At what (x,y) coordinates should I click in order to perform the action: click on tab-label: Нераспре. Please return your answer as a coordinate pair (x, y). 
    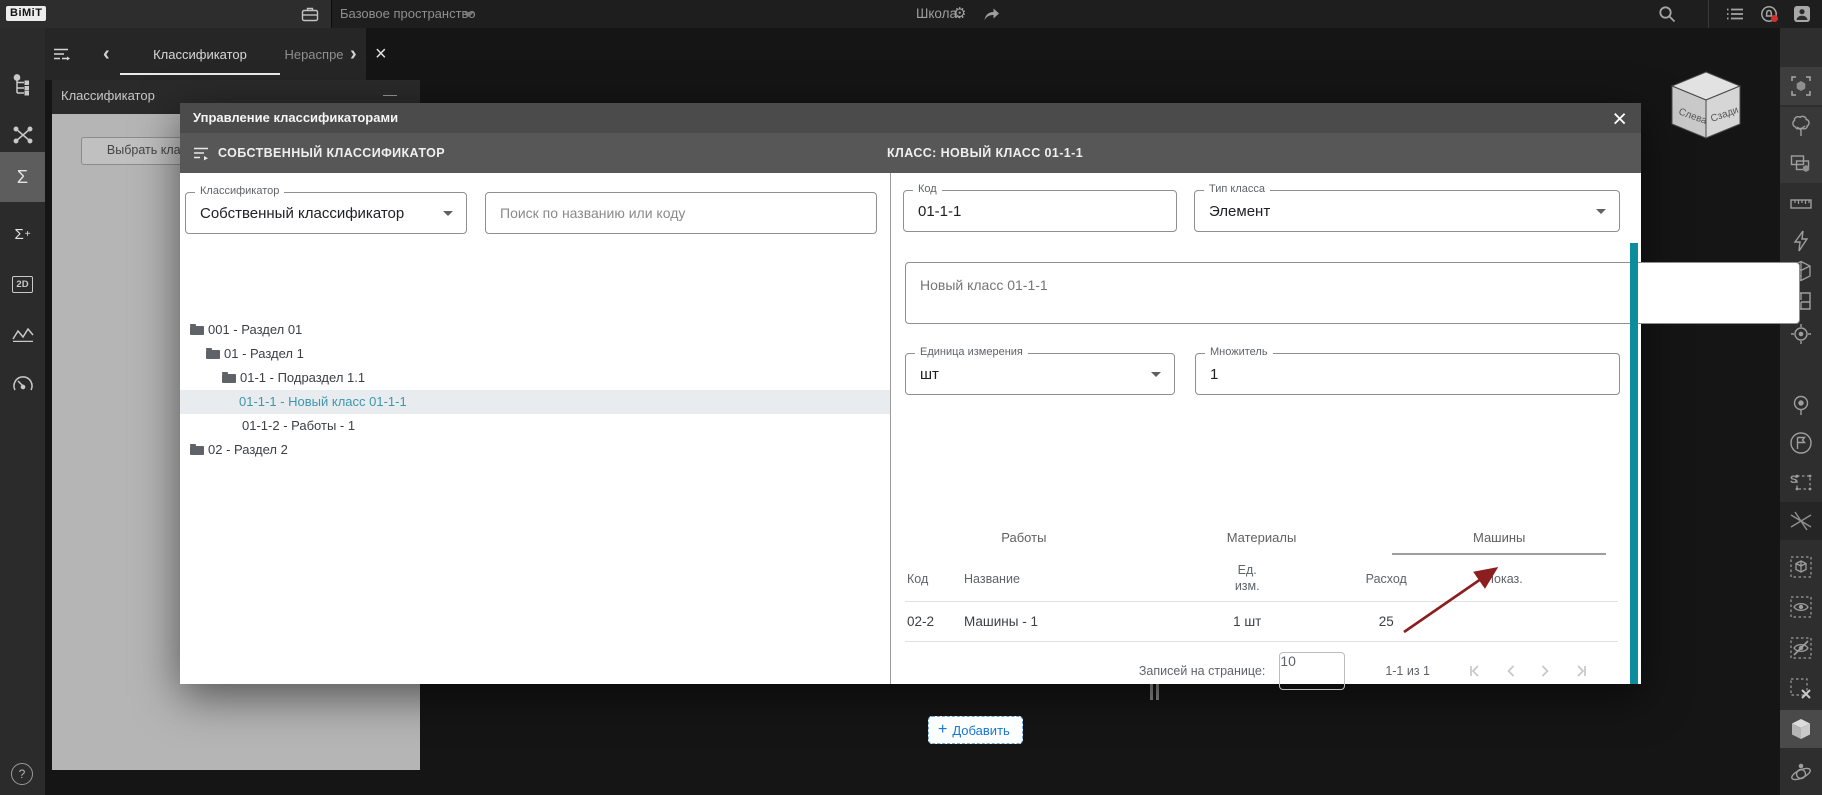
    Looking at the image, I should click on (314, 54).